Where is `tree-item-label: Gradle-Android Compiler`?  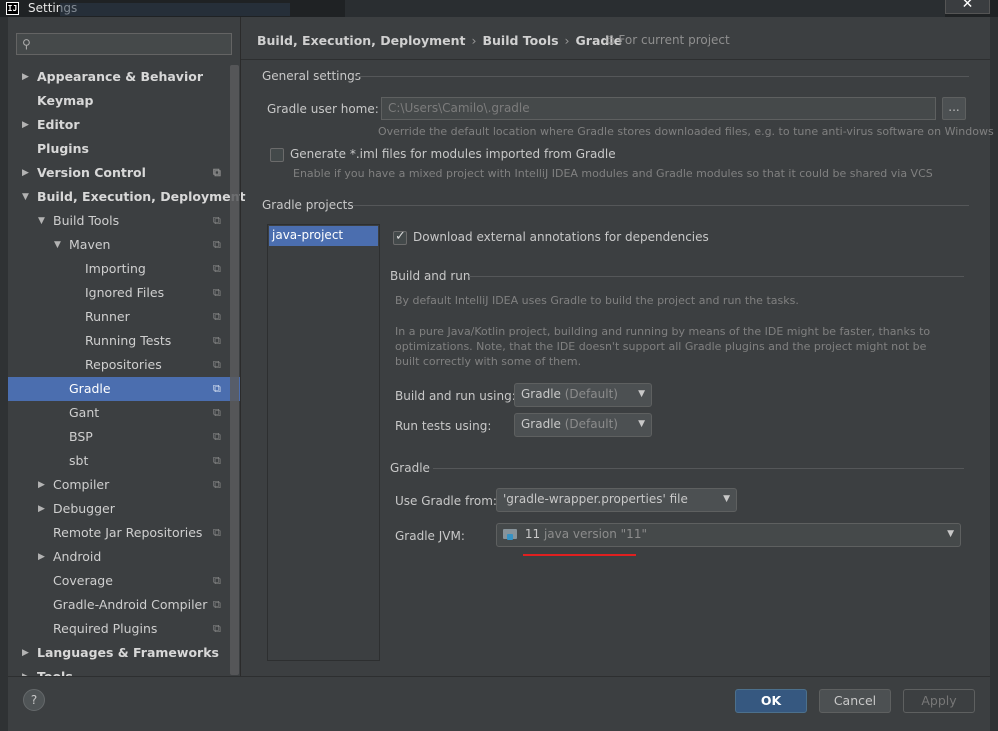
tree-item-label: Gradle-Android Compiler is located at coordinates (130, 604).